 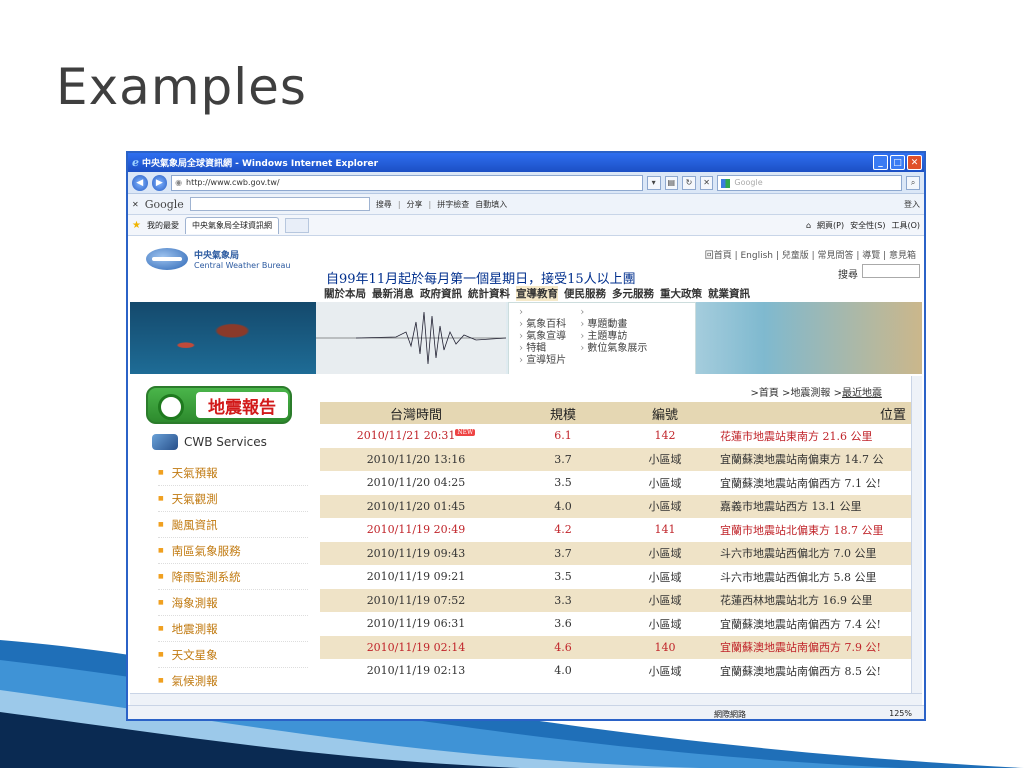 What do you see at coordinates (233, 577) in the screenshot?
I see `service-item: 降雨監測系統` at bounding box center [233, 577].